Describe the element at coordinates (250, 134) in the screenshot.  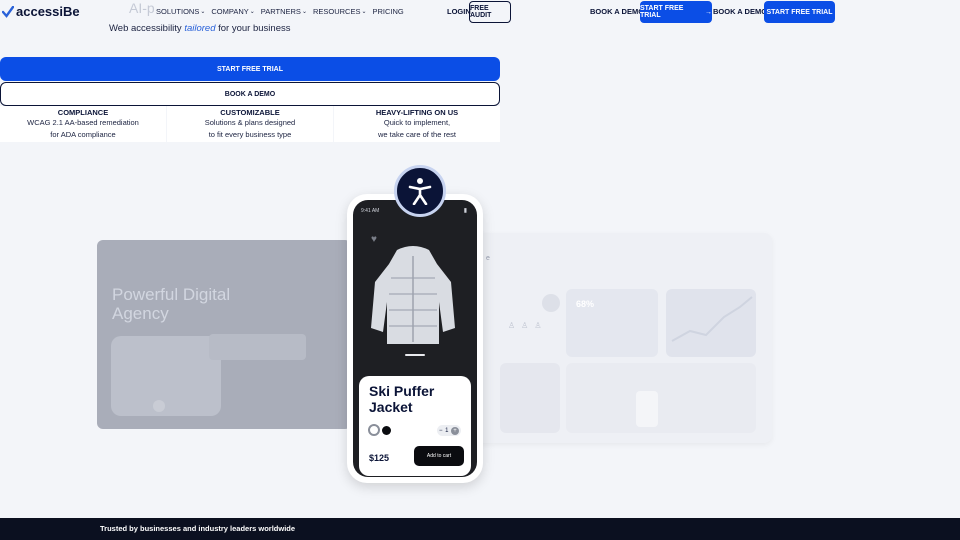
I see `feature-line: to fit every business type` at that location.